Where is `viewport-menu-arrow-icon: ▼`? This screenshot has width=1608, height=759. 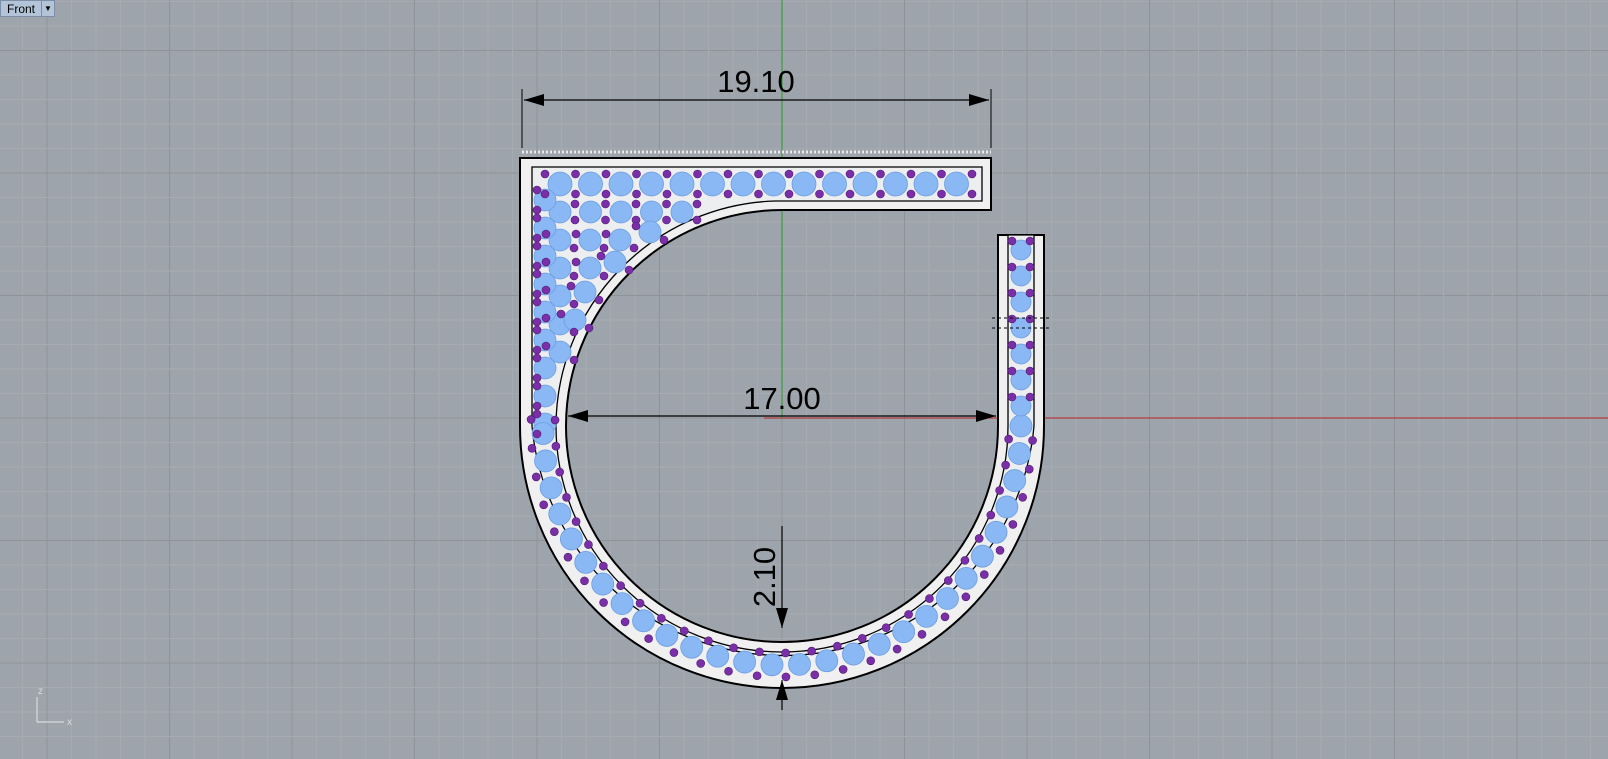 viewport-menu-arrow-icon: ▼ is located at coordinates (48, 8).